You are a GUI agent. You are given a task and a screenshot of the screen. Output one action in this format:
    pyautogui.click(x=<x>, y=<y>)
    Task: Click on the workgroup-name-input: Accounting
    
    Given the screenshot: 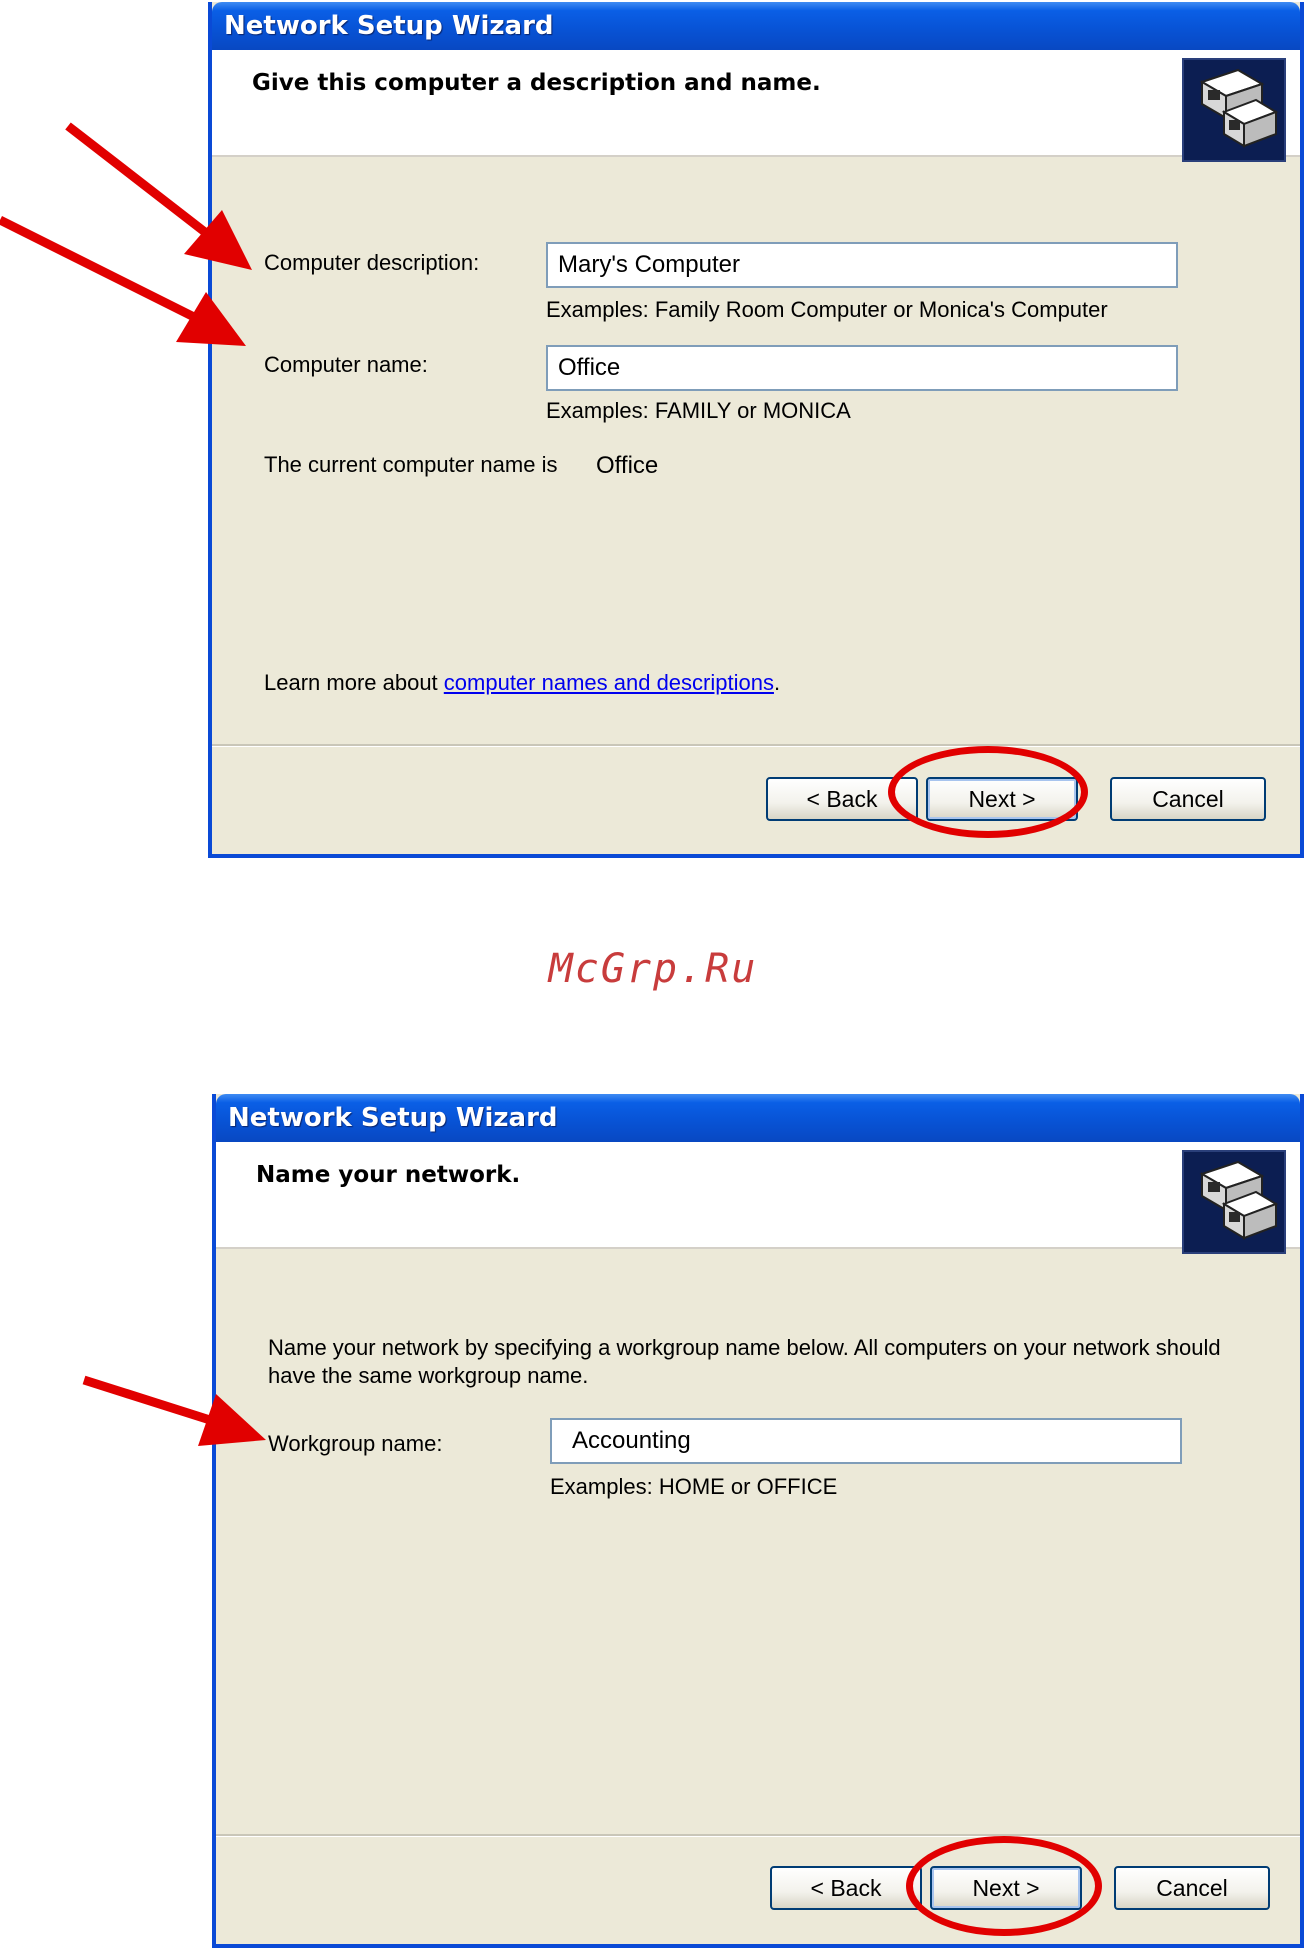 What is the action you would take?
    pyautogui.click(x=866, y=1441)
    